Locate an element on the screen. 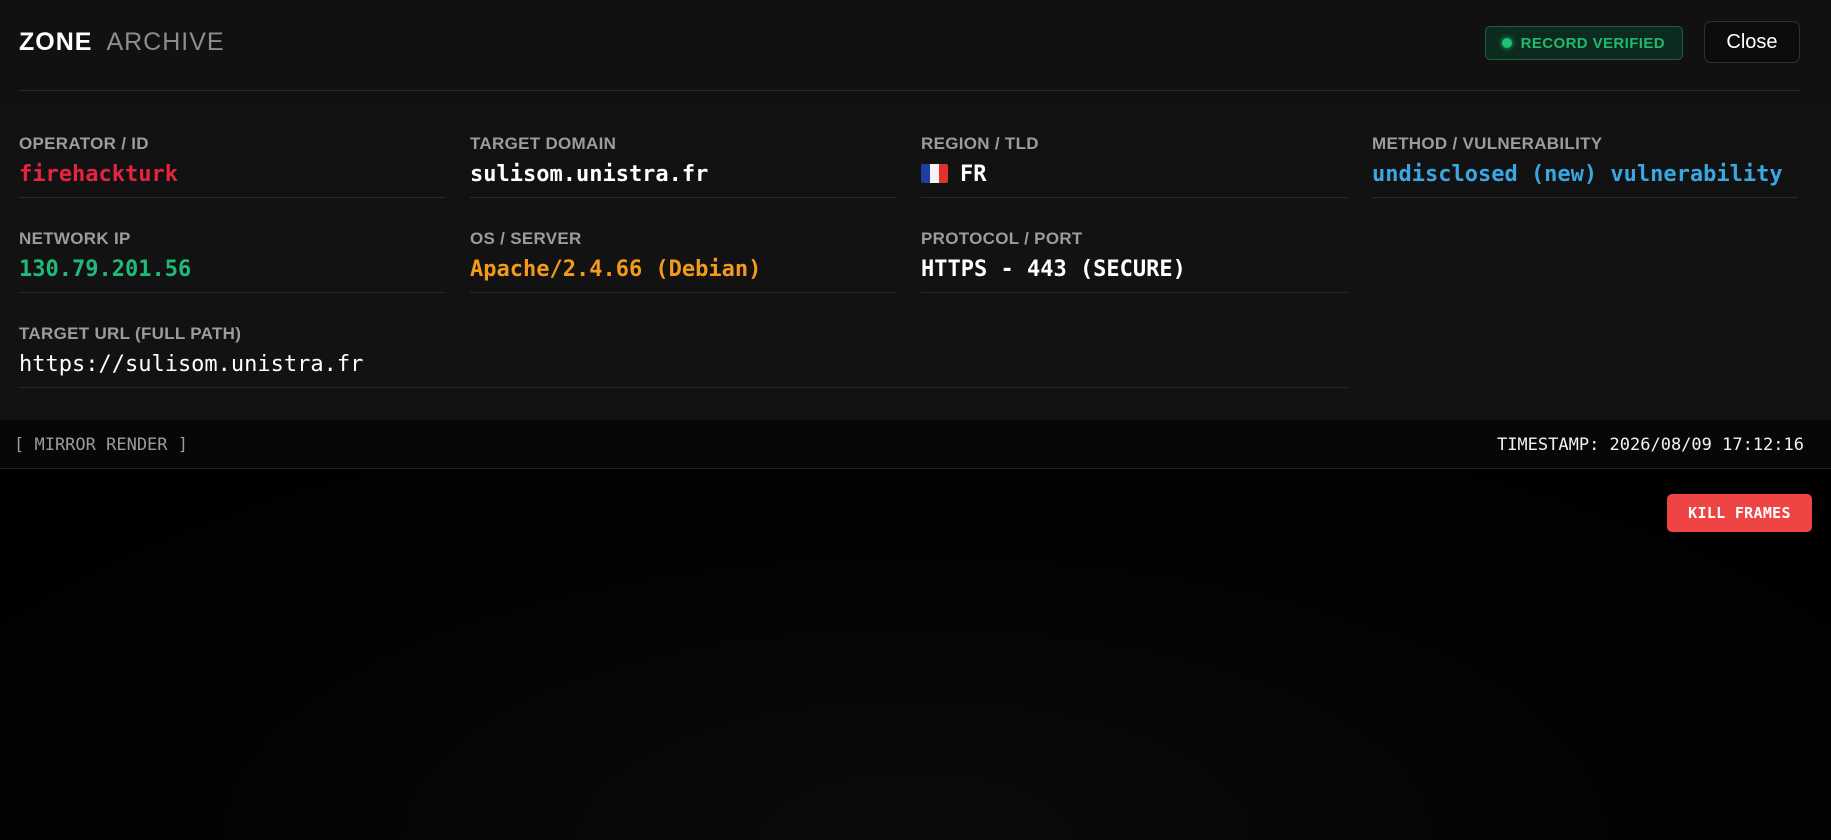 This screenshot has height=840, width=1831. field-protocol: PROTOCOL / PORT HTTPS - 443 (SECURE) is located at coordinates (1134, 245).